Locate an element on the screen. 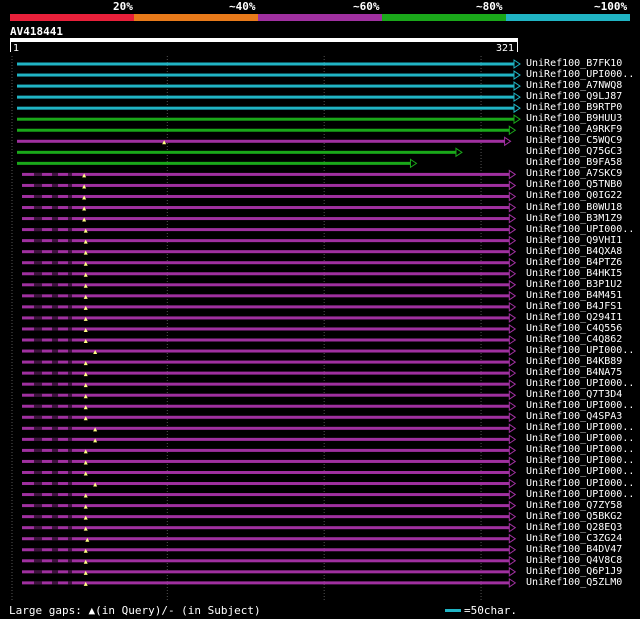 The width and height of the screenshot is (640, 619). hit-label: UniRef100_Q5BKG2 is located at coordinates (574, 516).